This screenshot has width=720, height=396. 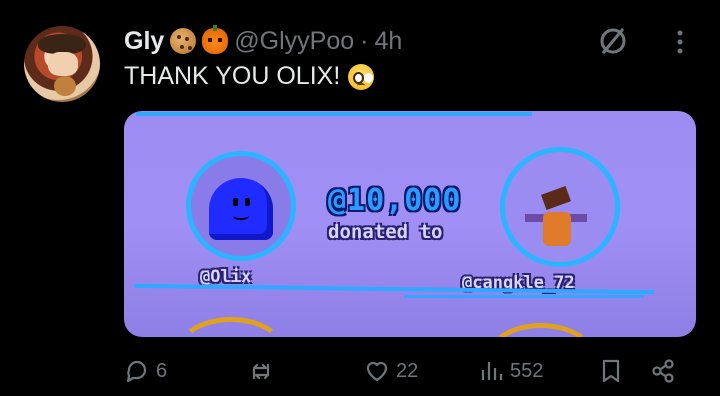 What do you see at coordinates (680, 42) in the screenshot?
I see `more-options-icon` at bounding box center [680, 42].